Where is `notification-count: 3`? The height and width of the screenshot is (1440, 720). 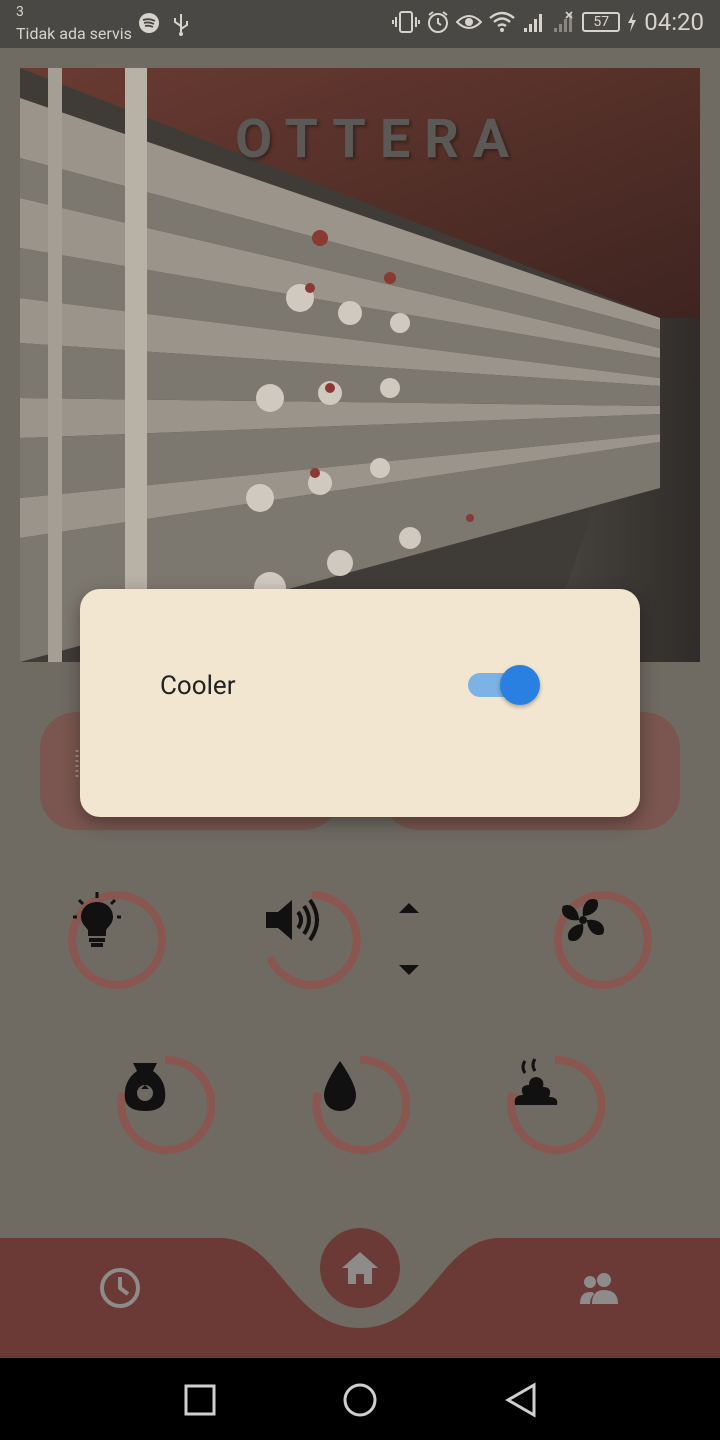 notification-count: 3 is located at coordinates (20, 12).